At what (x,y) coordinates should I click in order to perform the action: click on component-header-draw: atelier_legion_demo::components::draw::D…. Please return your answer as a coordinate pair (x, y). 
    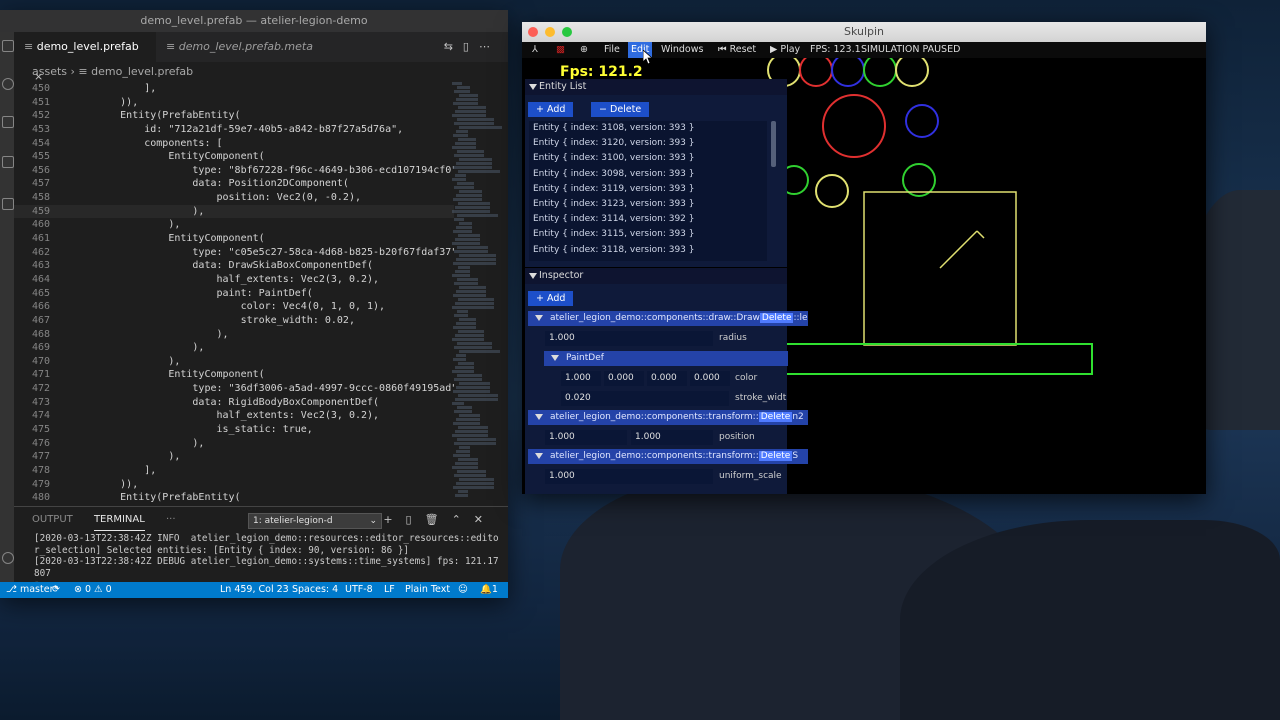
    Looking at the image, I should click on (668, 318).